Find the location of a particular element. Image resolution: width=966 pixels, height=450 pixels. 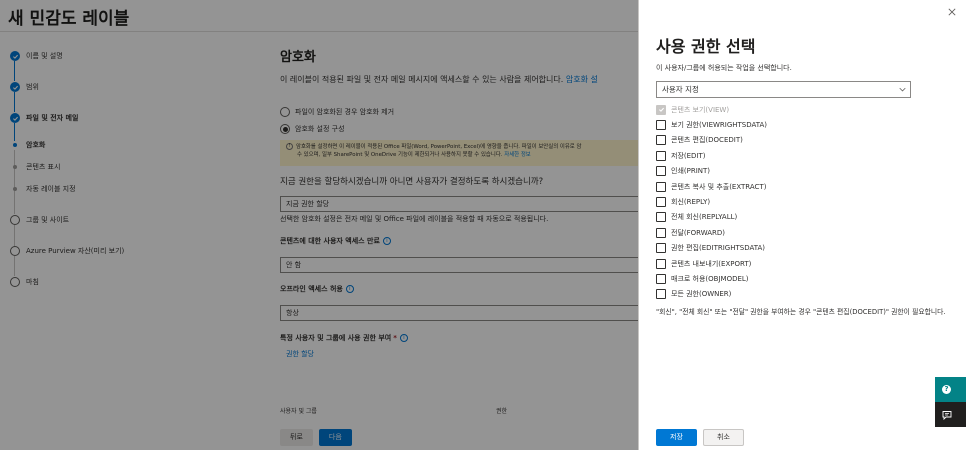

permission-label: 인쇄(PRINT) is located at coordinates (691, 171).